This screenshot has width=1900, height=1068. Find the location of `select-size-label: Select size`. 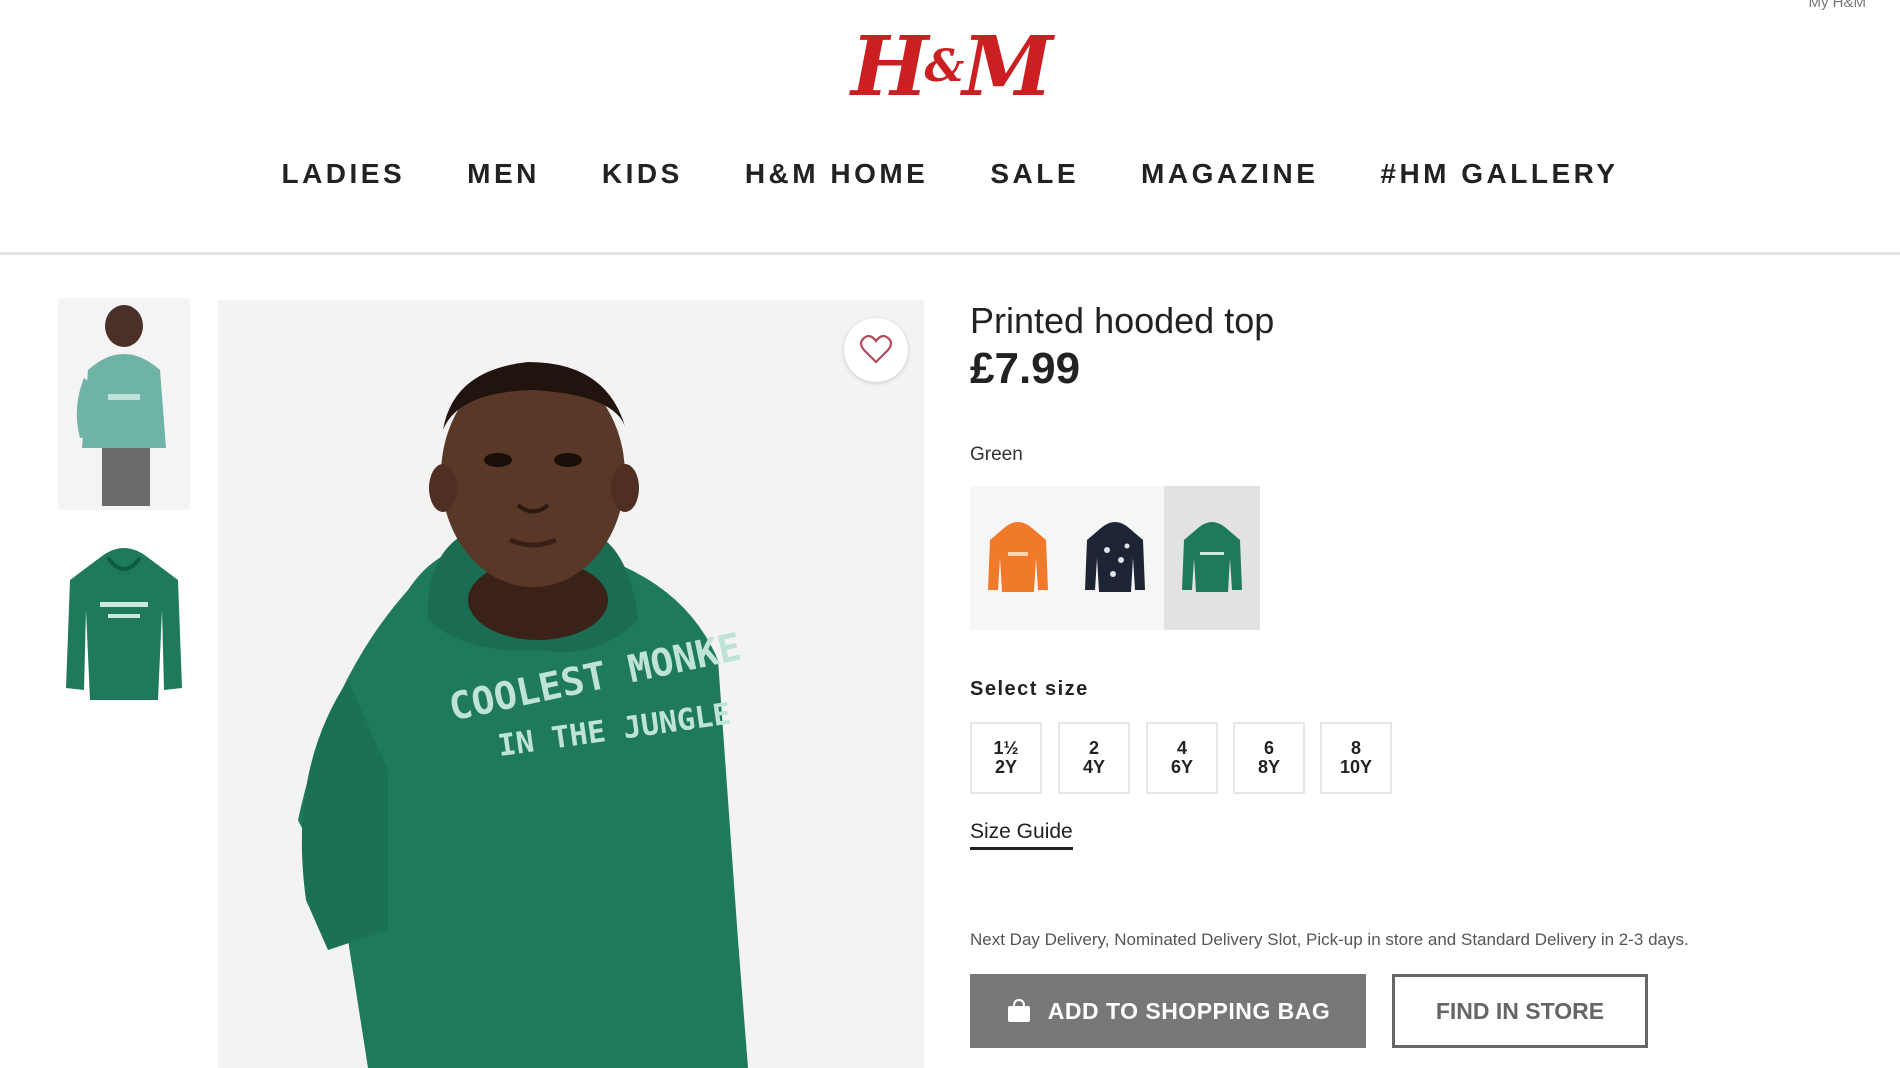

select-size-label: Select size is located at coordinates (1029, 689).